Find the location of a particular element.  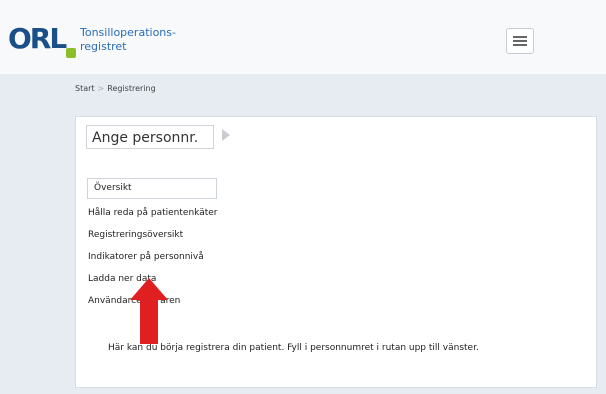

sidebar-item-indikatorer: Indikatorer på personnivå is located at coordinates (153, 257).